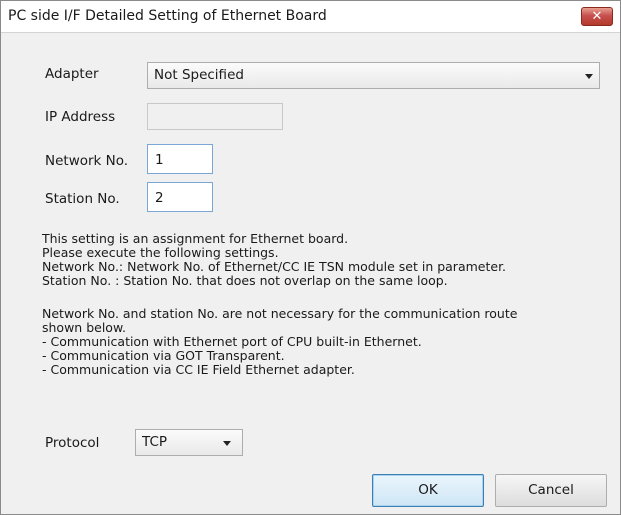  I want to click on protocol-selected-value: TCP, so click(155, 442).